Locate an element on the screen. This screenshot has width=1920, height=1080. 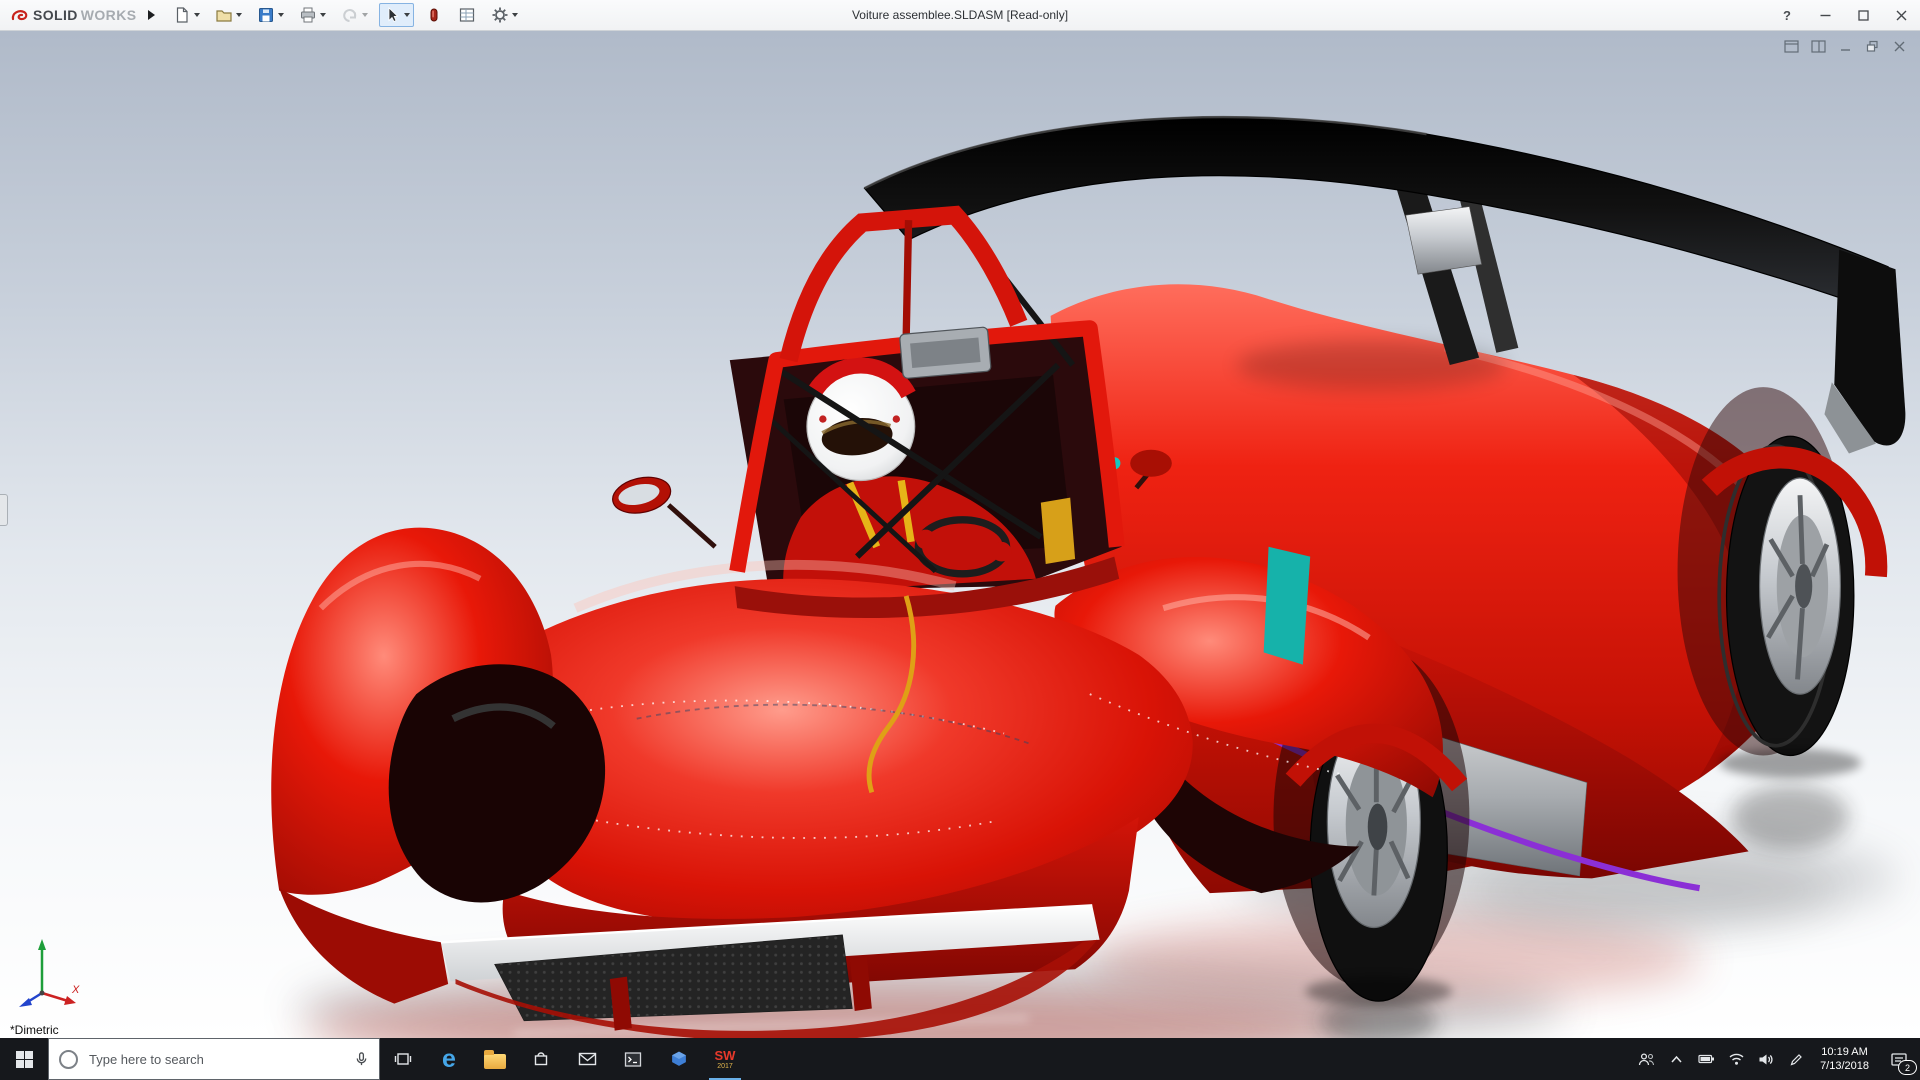
solidworks-app-button: SW 2017 is located at coordinates (725, 1059).